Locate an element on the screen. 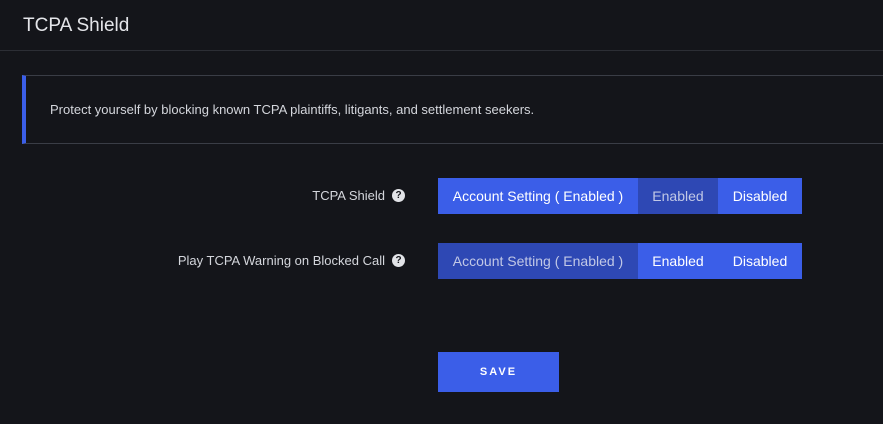 The width and height of the screenshot is (883, 424). tcpa-shield-account-setting-button: Account Setting ( Enabled ) is located at coordinates (538, 196).